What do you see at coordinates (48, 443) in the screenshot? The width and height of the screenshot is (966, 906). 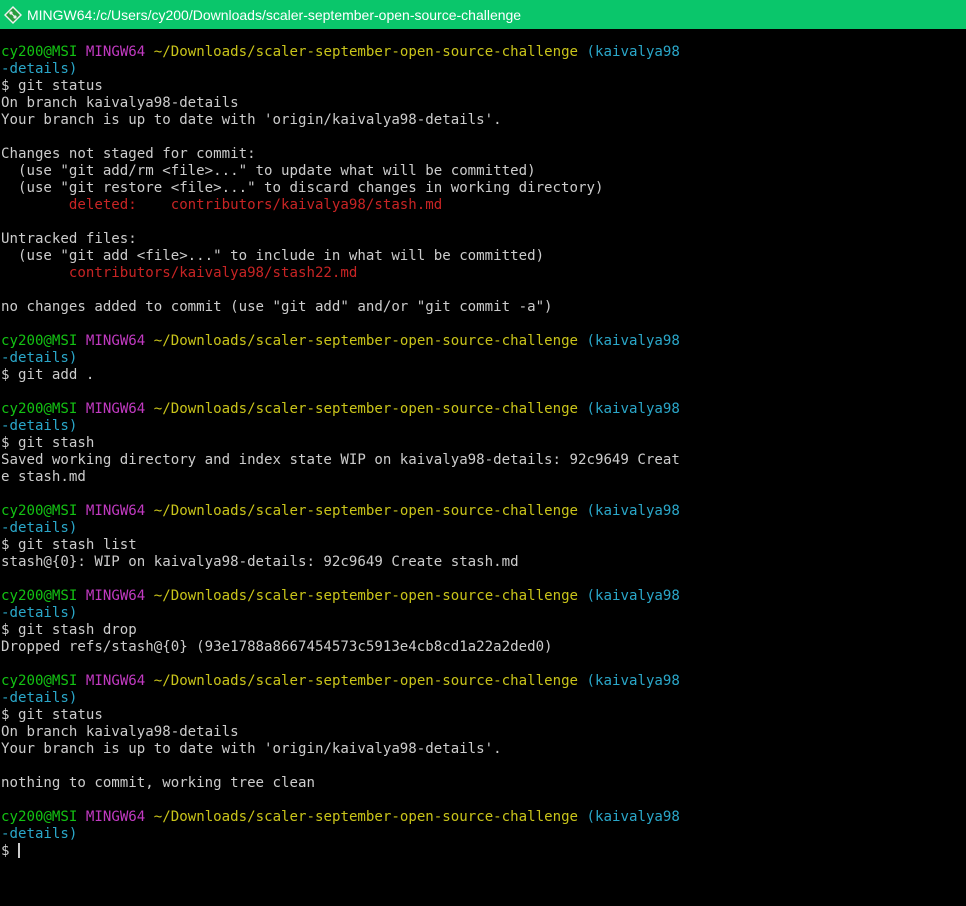 I see `command-line-text: $ git stash` at bounding box center [48, 443].